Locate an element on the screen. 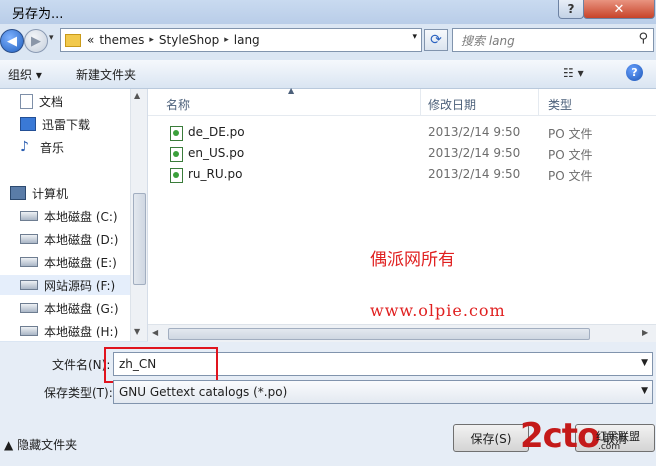  filetype-dropdown-icon: ▼ is located at coordinates (644, 391).